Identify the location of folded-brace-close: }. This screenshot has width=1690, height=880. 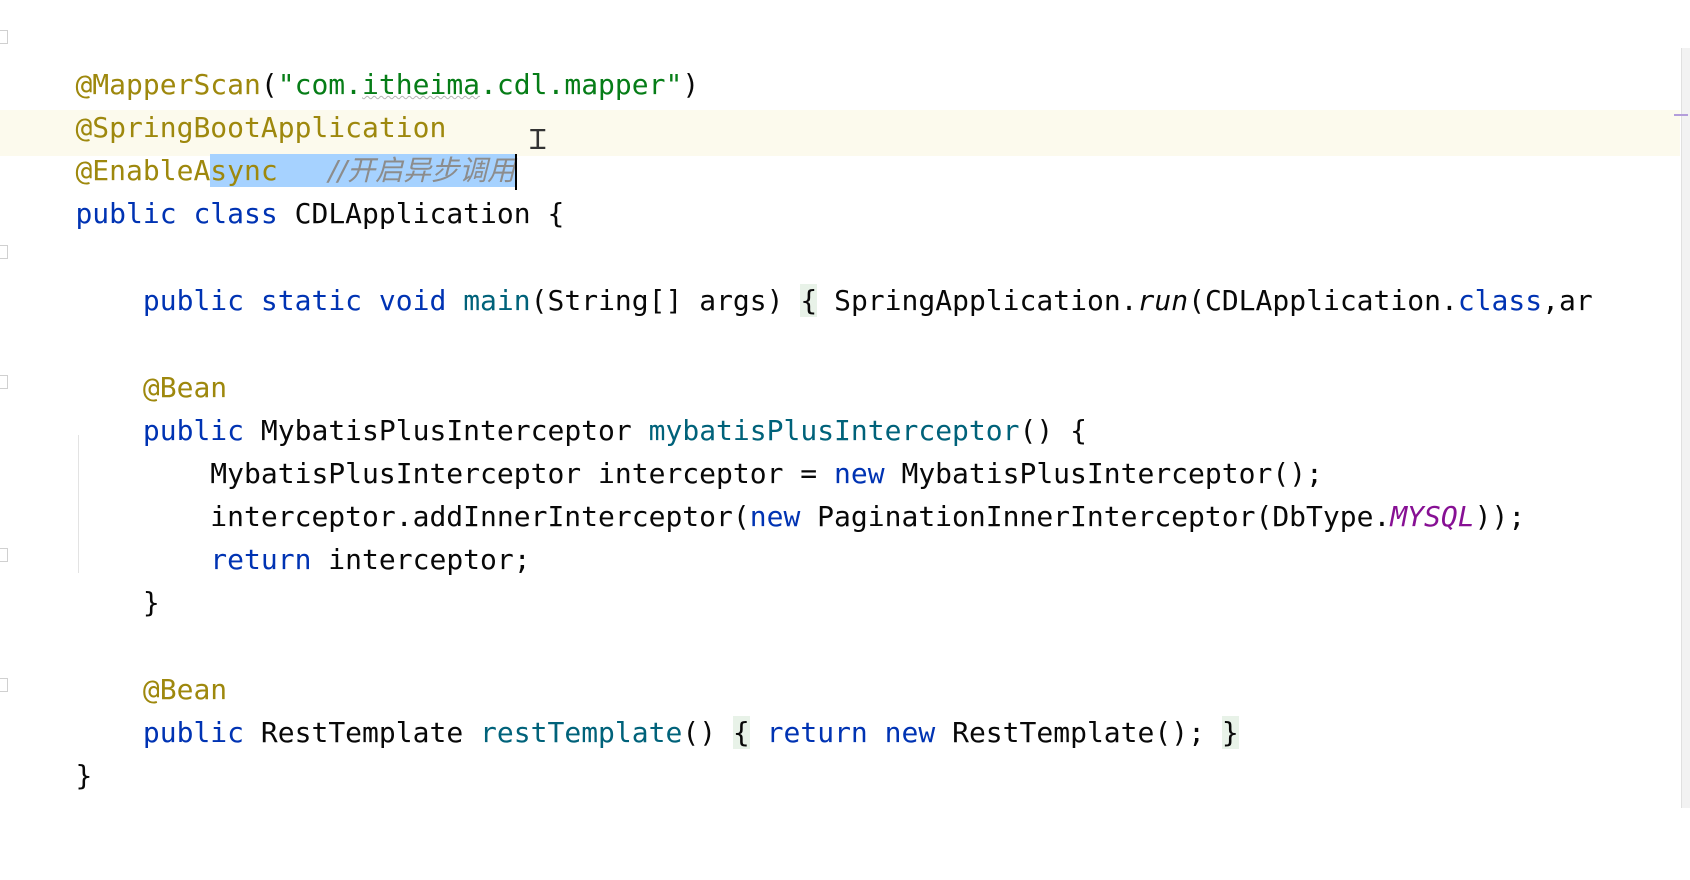
(1230, 732).